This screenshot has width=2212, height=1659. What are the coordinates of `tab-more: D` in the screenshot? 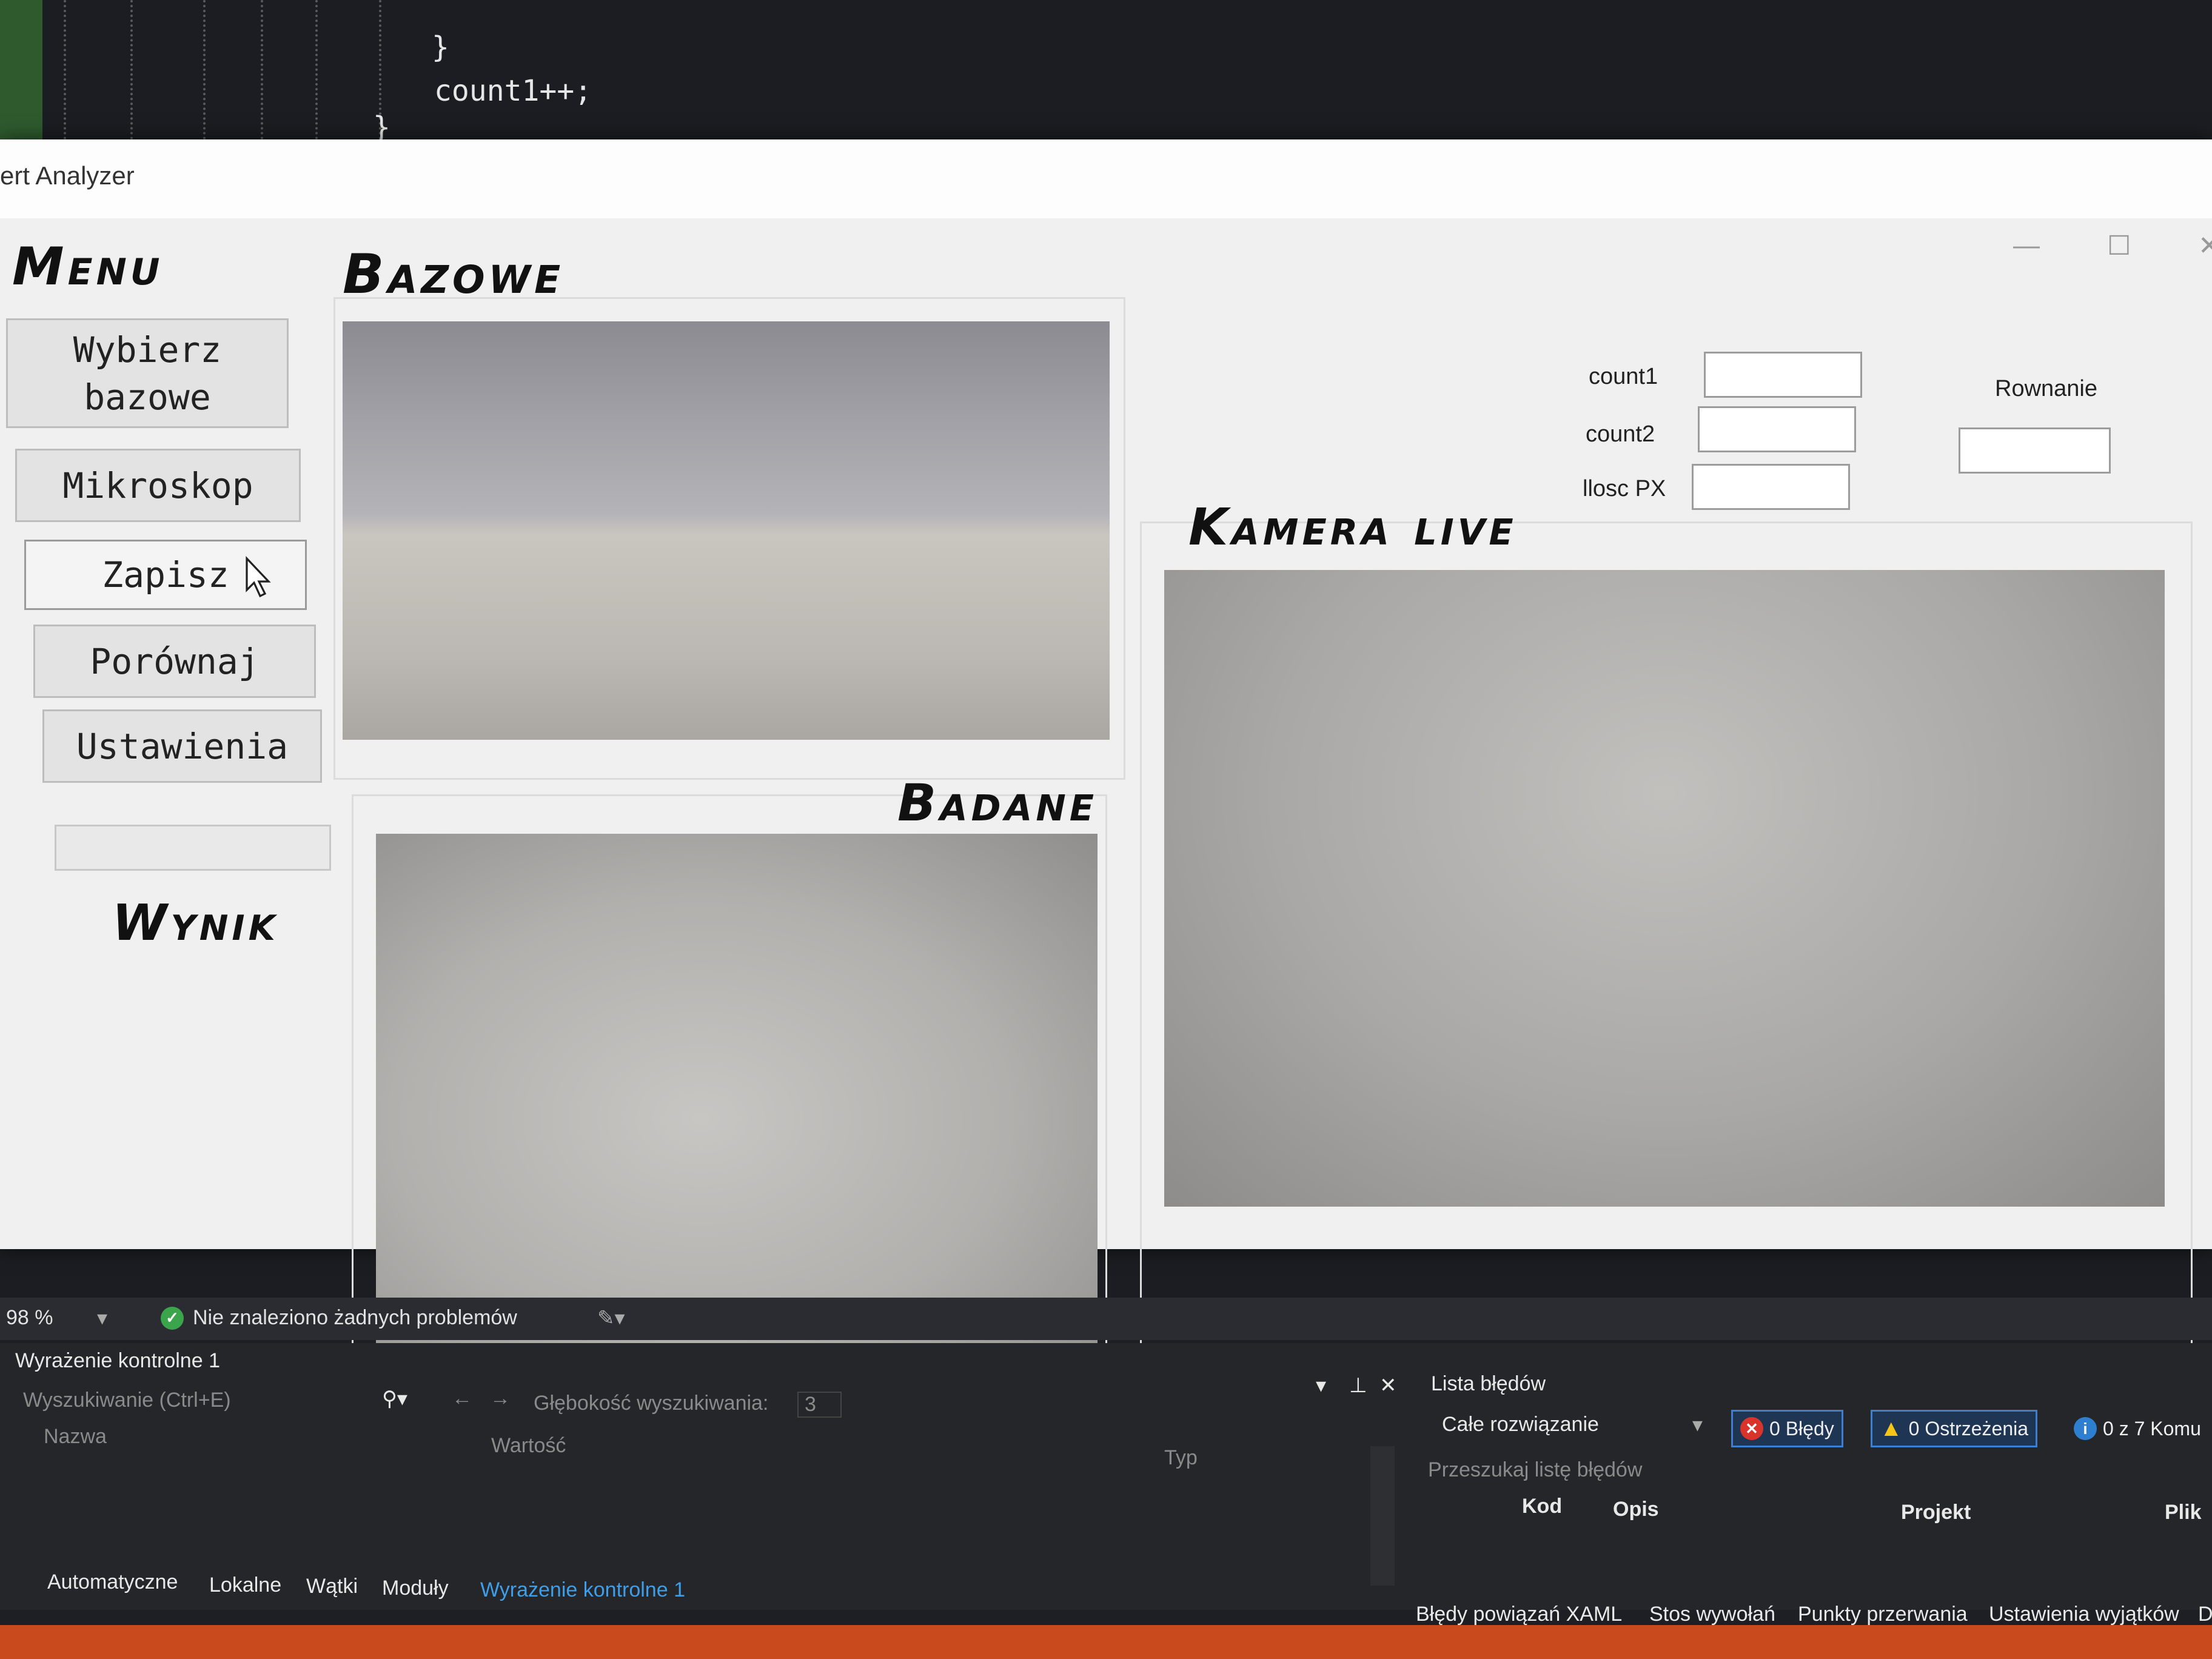 It's located at (2205, 1614).